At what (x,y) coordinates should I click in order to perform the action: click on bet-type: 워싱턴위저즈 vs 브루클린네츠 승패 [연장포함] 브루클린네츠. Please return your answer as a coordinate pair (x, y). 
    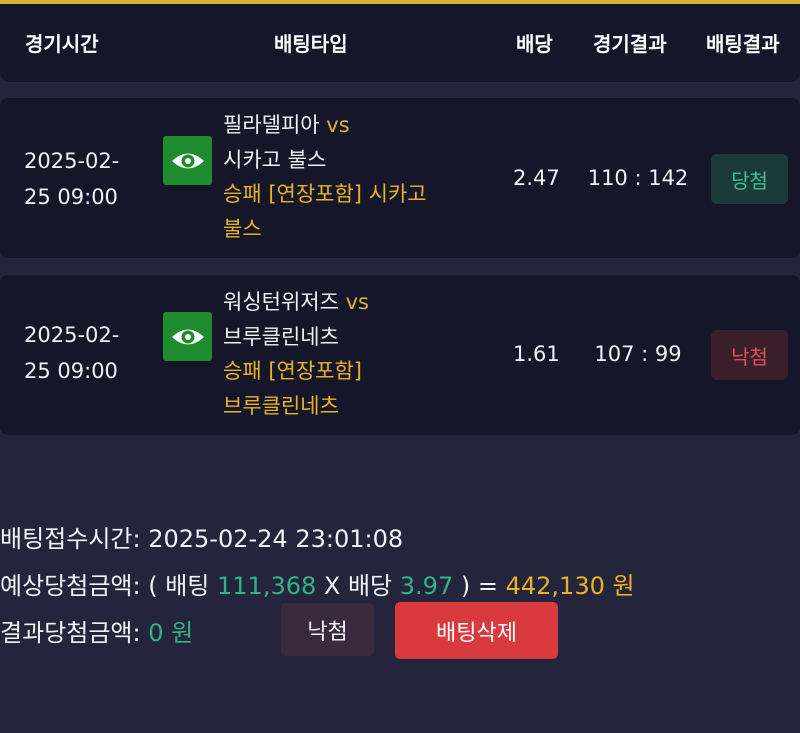
    Looking at the image, I should click on (348, 354).